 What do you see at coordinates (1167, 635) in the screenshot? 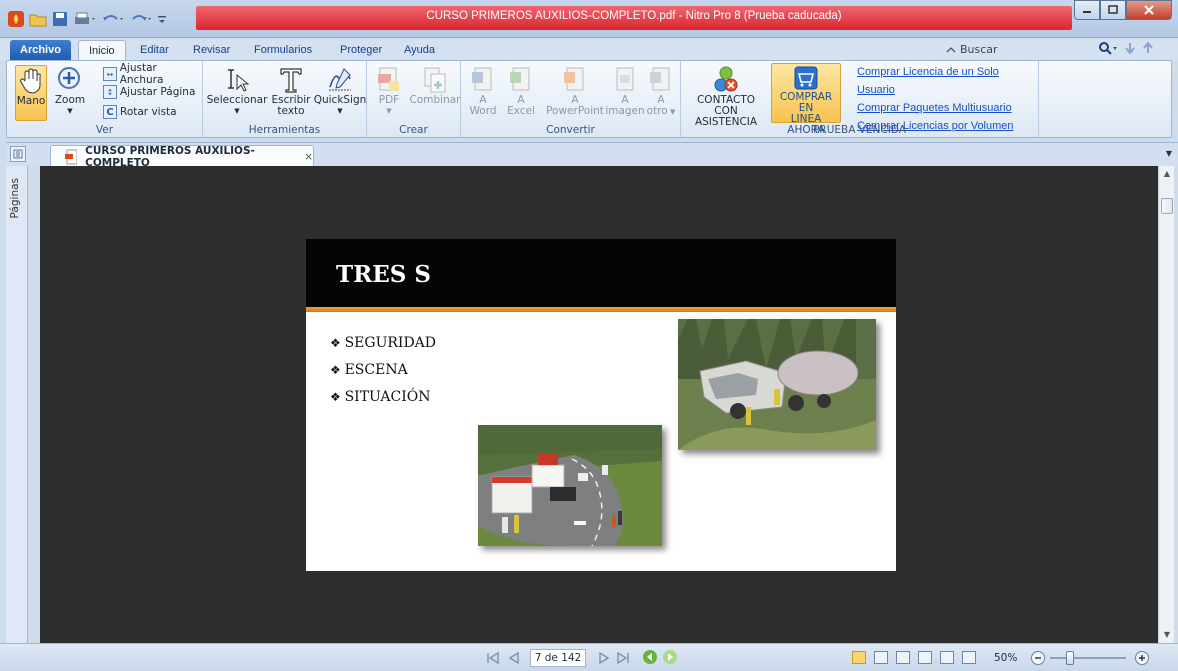
I see `scroll-down-icon: ▼` at bounding box center [1167, 635].